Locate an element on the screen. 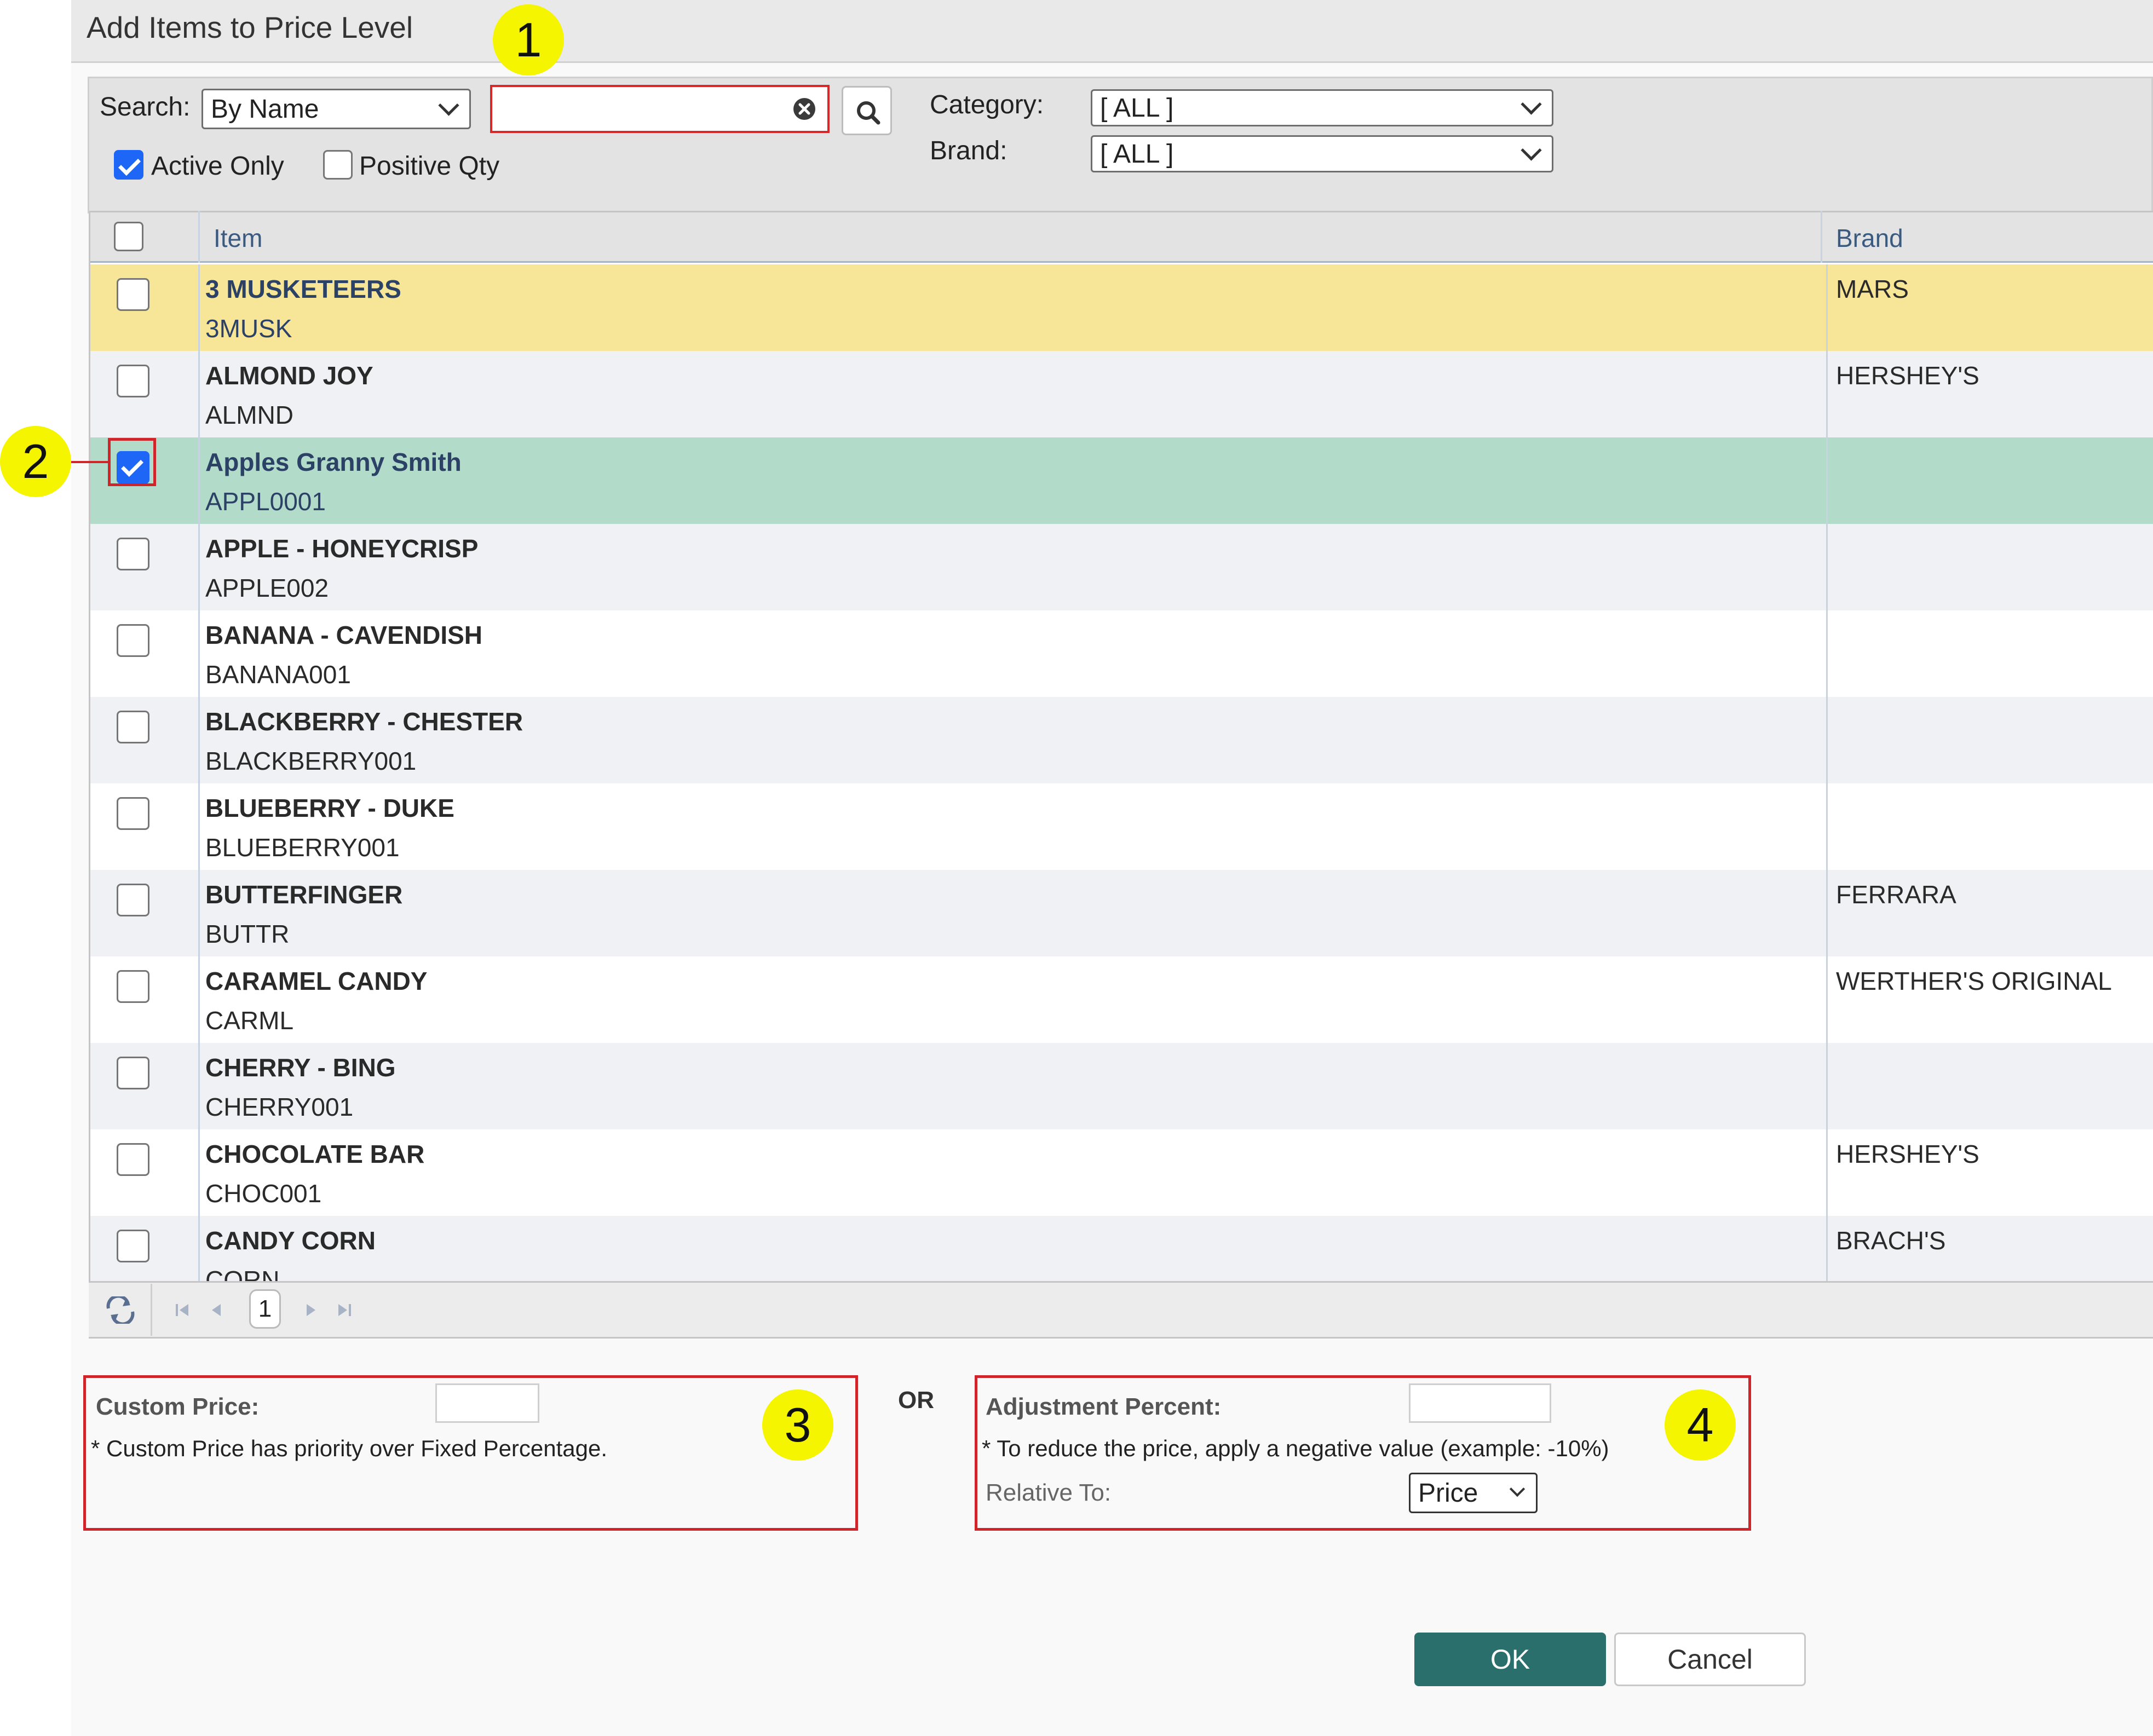 Image resolution: width=2153 pixels, height=1736 pixels. item-brand: HERSHEY'S is located at coordinates (1907, 376).